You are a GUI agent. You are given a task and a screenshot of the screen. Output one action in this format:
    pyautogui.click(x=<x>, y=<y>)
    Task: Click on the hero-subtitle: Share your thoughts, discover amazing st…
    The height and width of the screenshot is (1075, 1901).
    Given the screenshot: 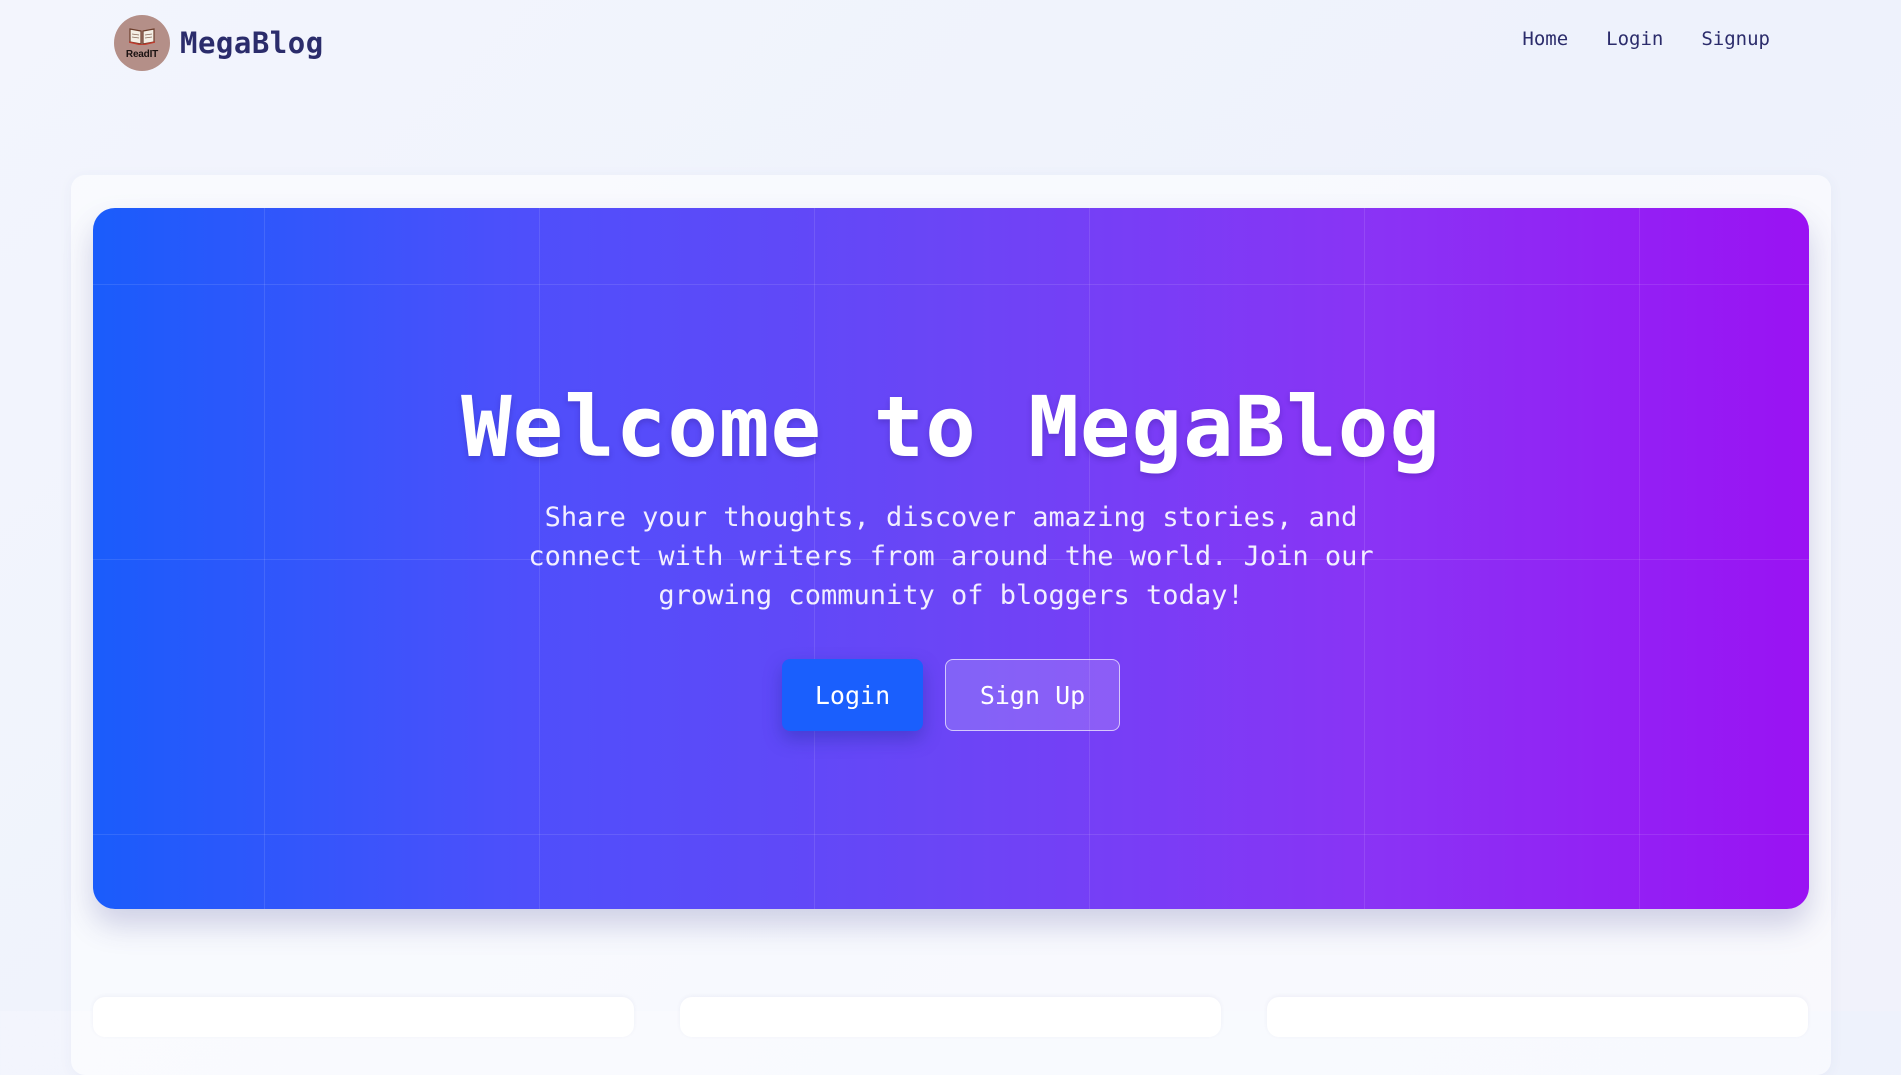 What is the action you would take?
    pyautogui.click(x=951, y=556)
    